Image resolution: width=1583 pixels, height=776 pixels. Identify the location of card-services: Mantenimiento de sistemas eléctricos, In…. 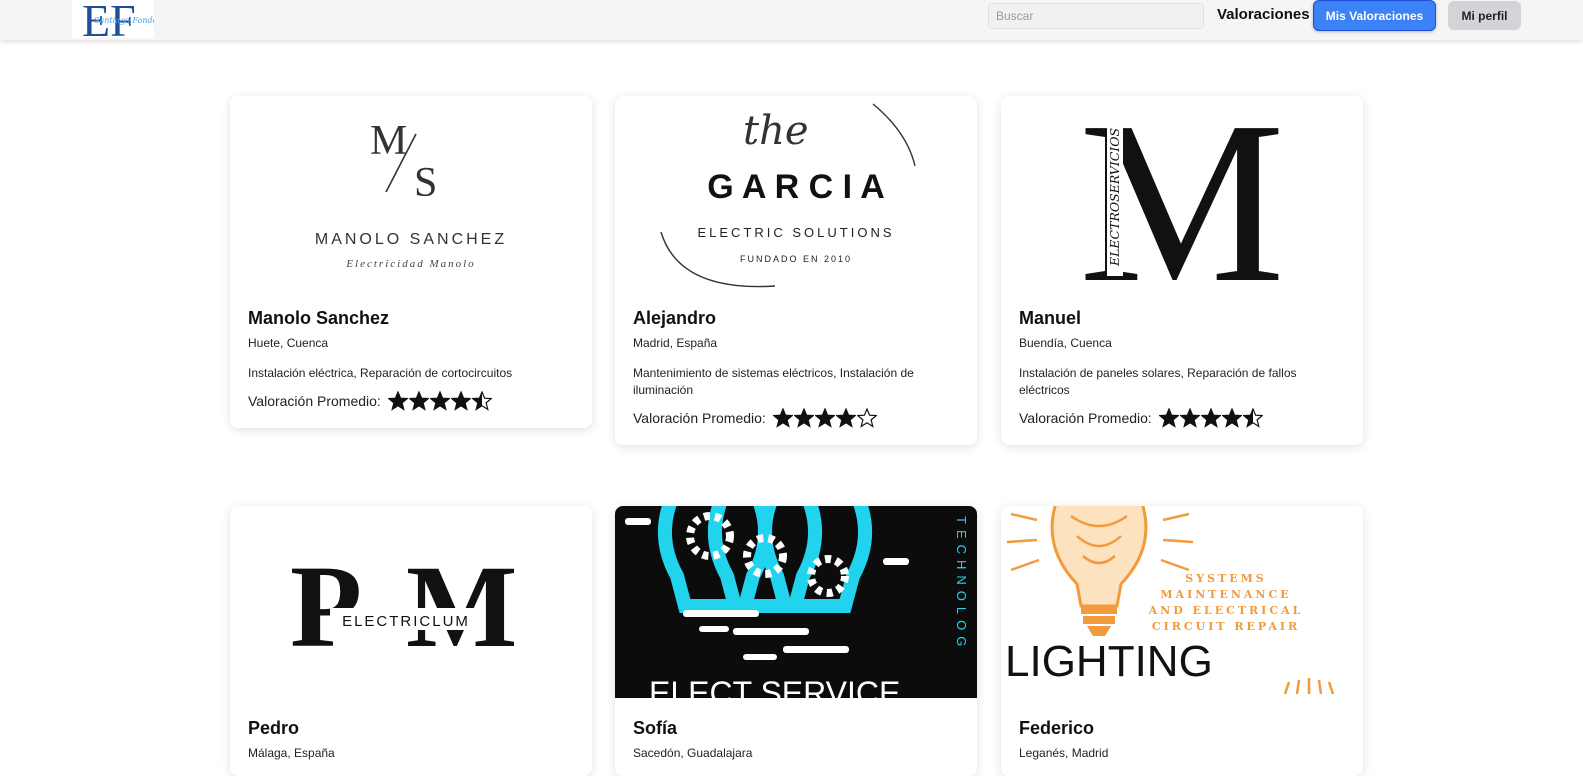
(773, 381).